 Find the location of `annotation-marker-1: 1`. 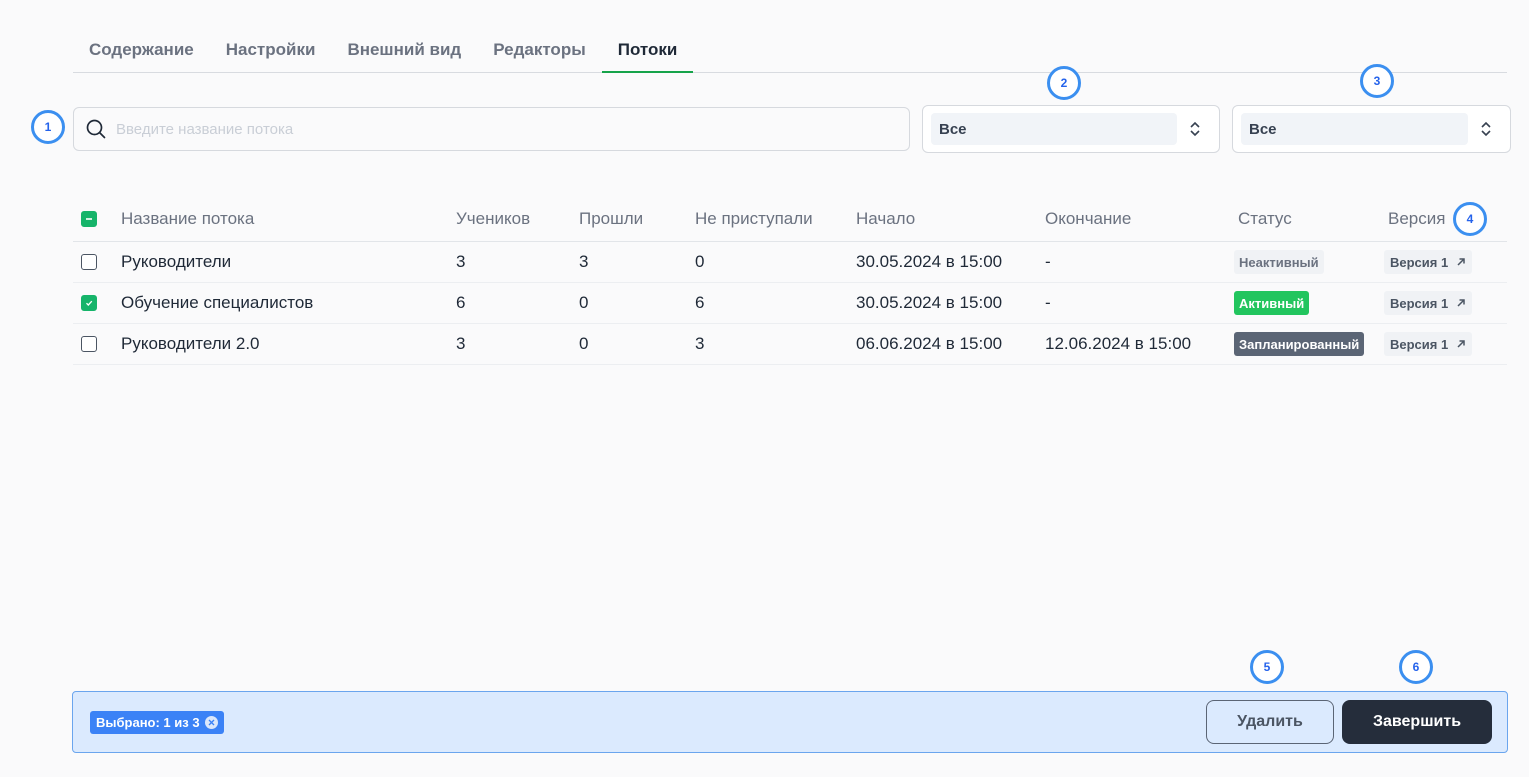

annotation-marker-1: 1 is located at coordinates (48, 127).